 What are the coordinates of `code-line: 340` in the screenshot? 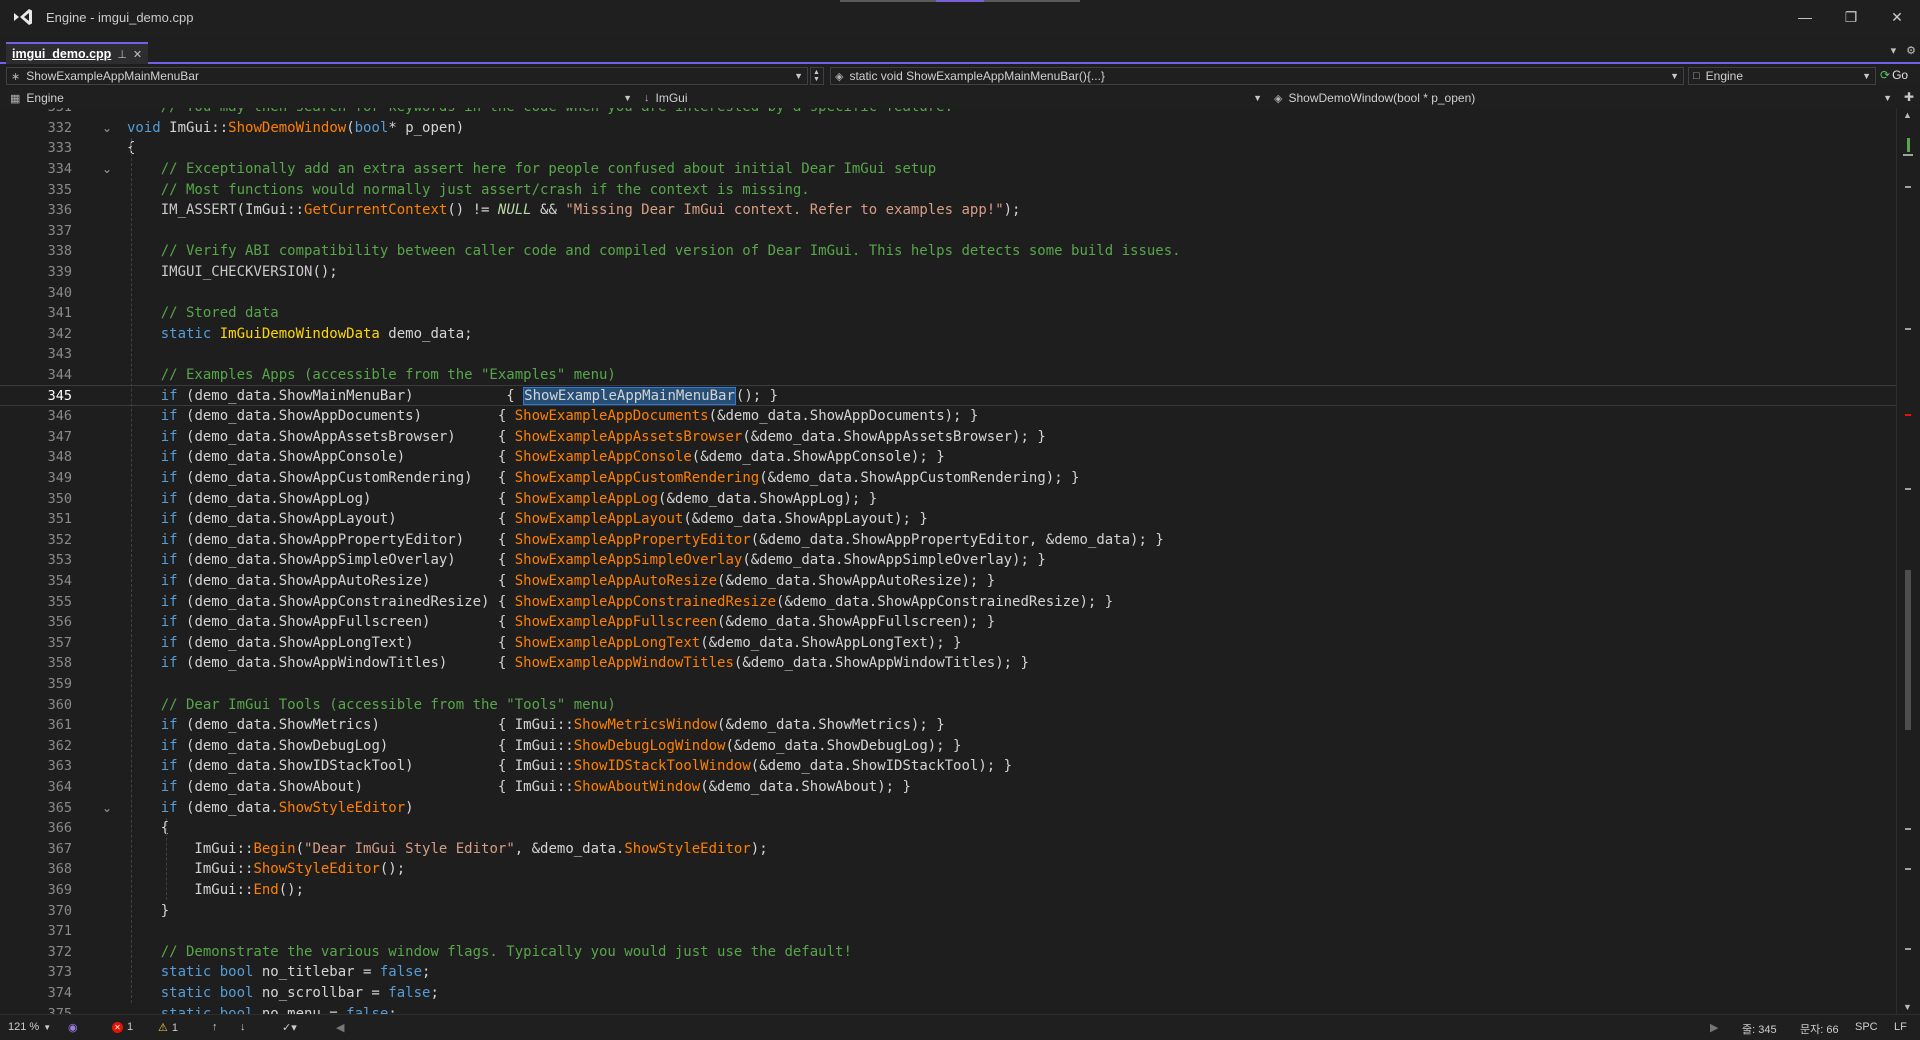 It's located at (948, 292).